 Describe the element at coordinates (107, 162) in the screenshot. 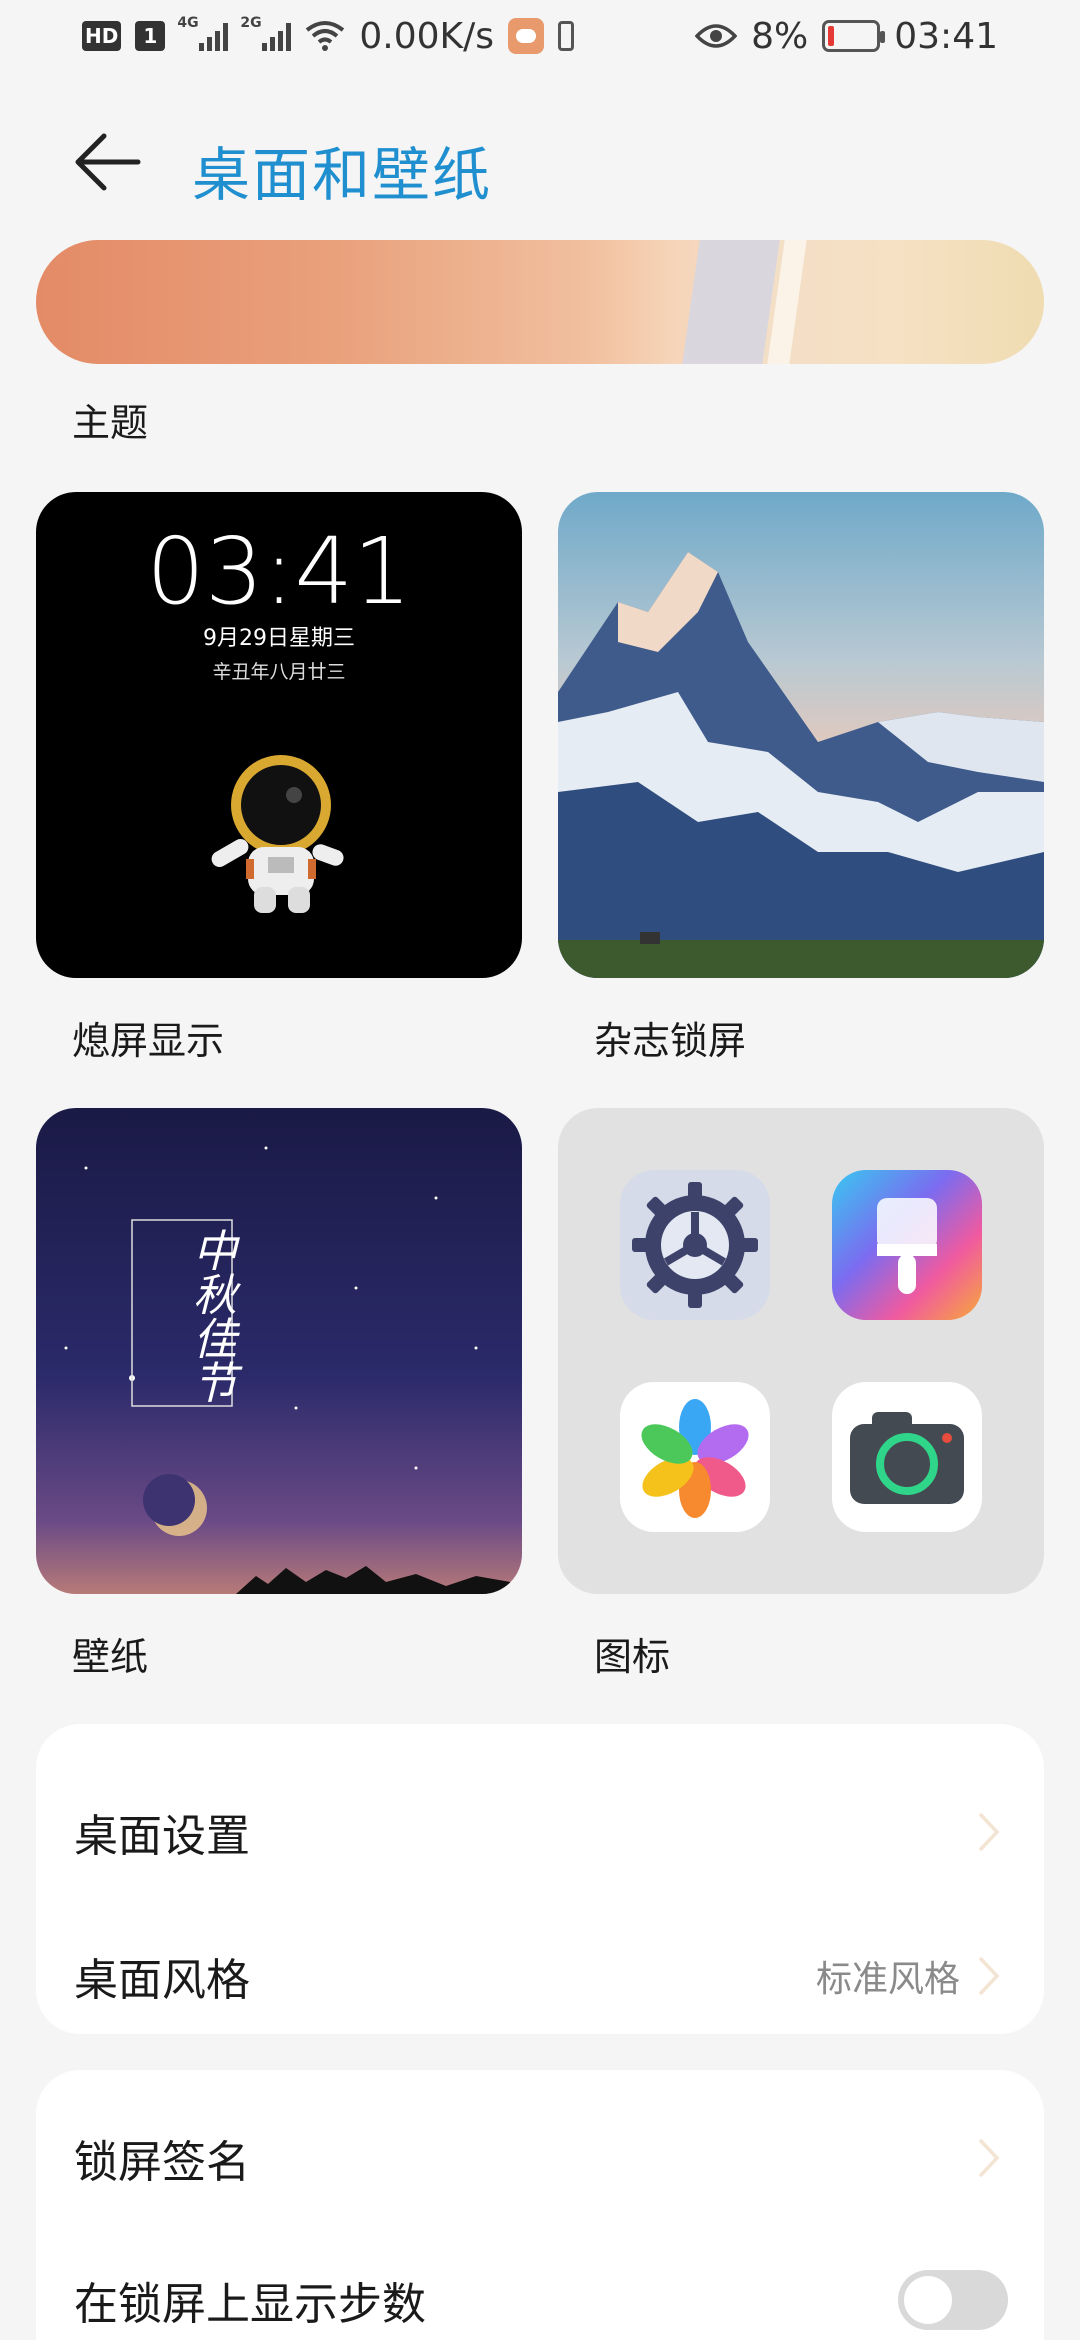

I see `back-arrow-icon` at that location.